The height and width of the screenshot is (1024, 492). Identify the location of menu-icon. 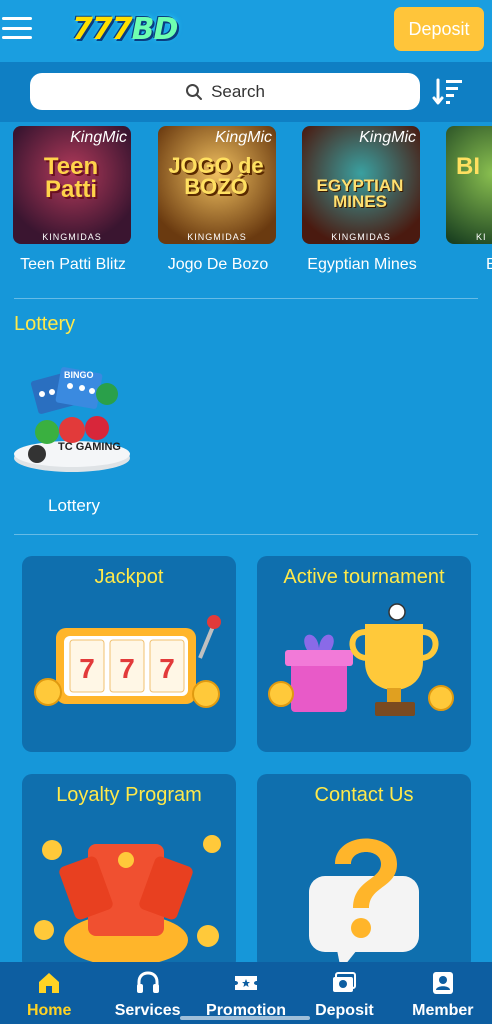
(17, 28).